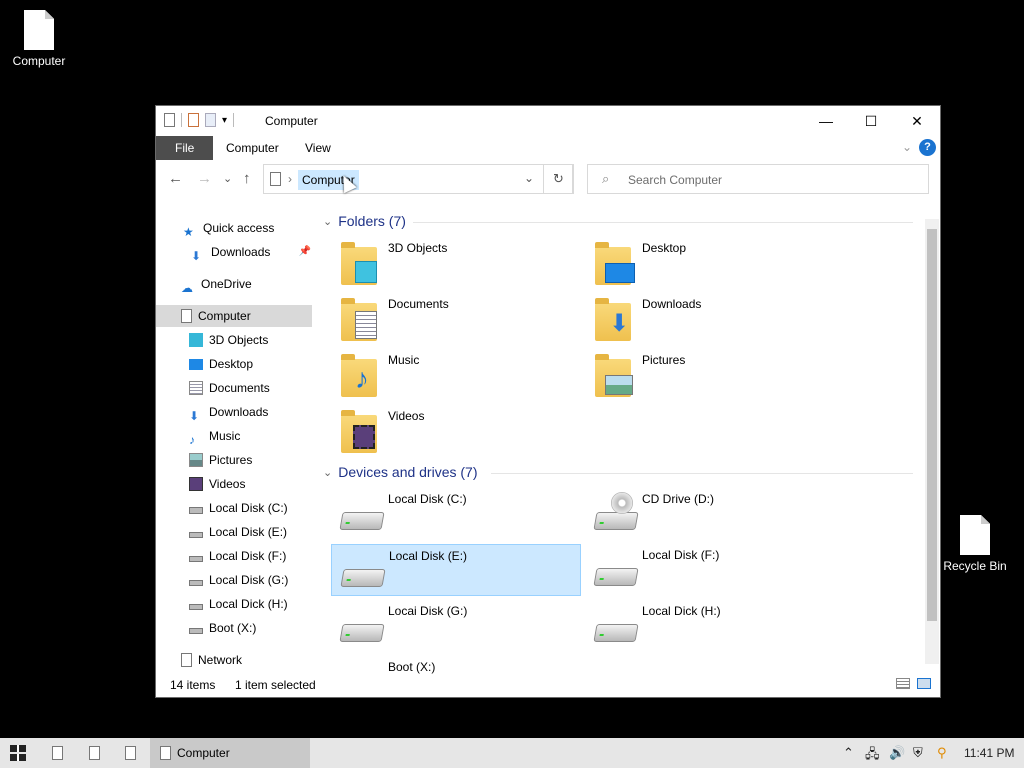 The width and height of the screenshot is (1024, 768). Describe the element at coordinates (196, 364) in the screenshot. I see `desktop-icon` at that location.